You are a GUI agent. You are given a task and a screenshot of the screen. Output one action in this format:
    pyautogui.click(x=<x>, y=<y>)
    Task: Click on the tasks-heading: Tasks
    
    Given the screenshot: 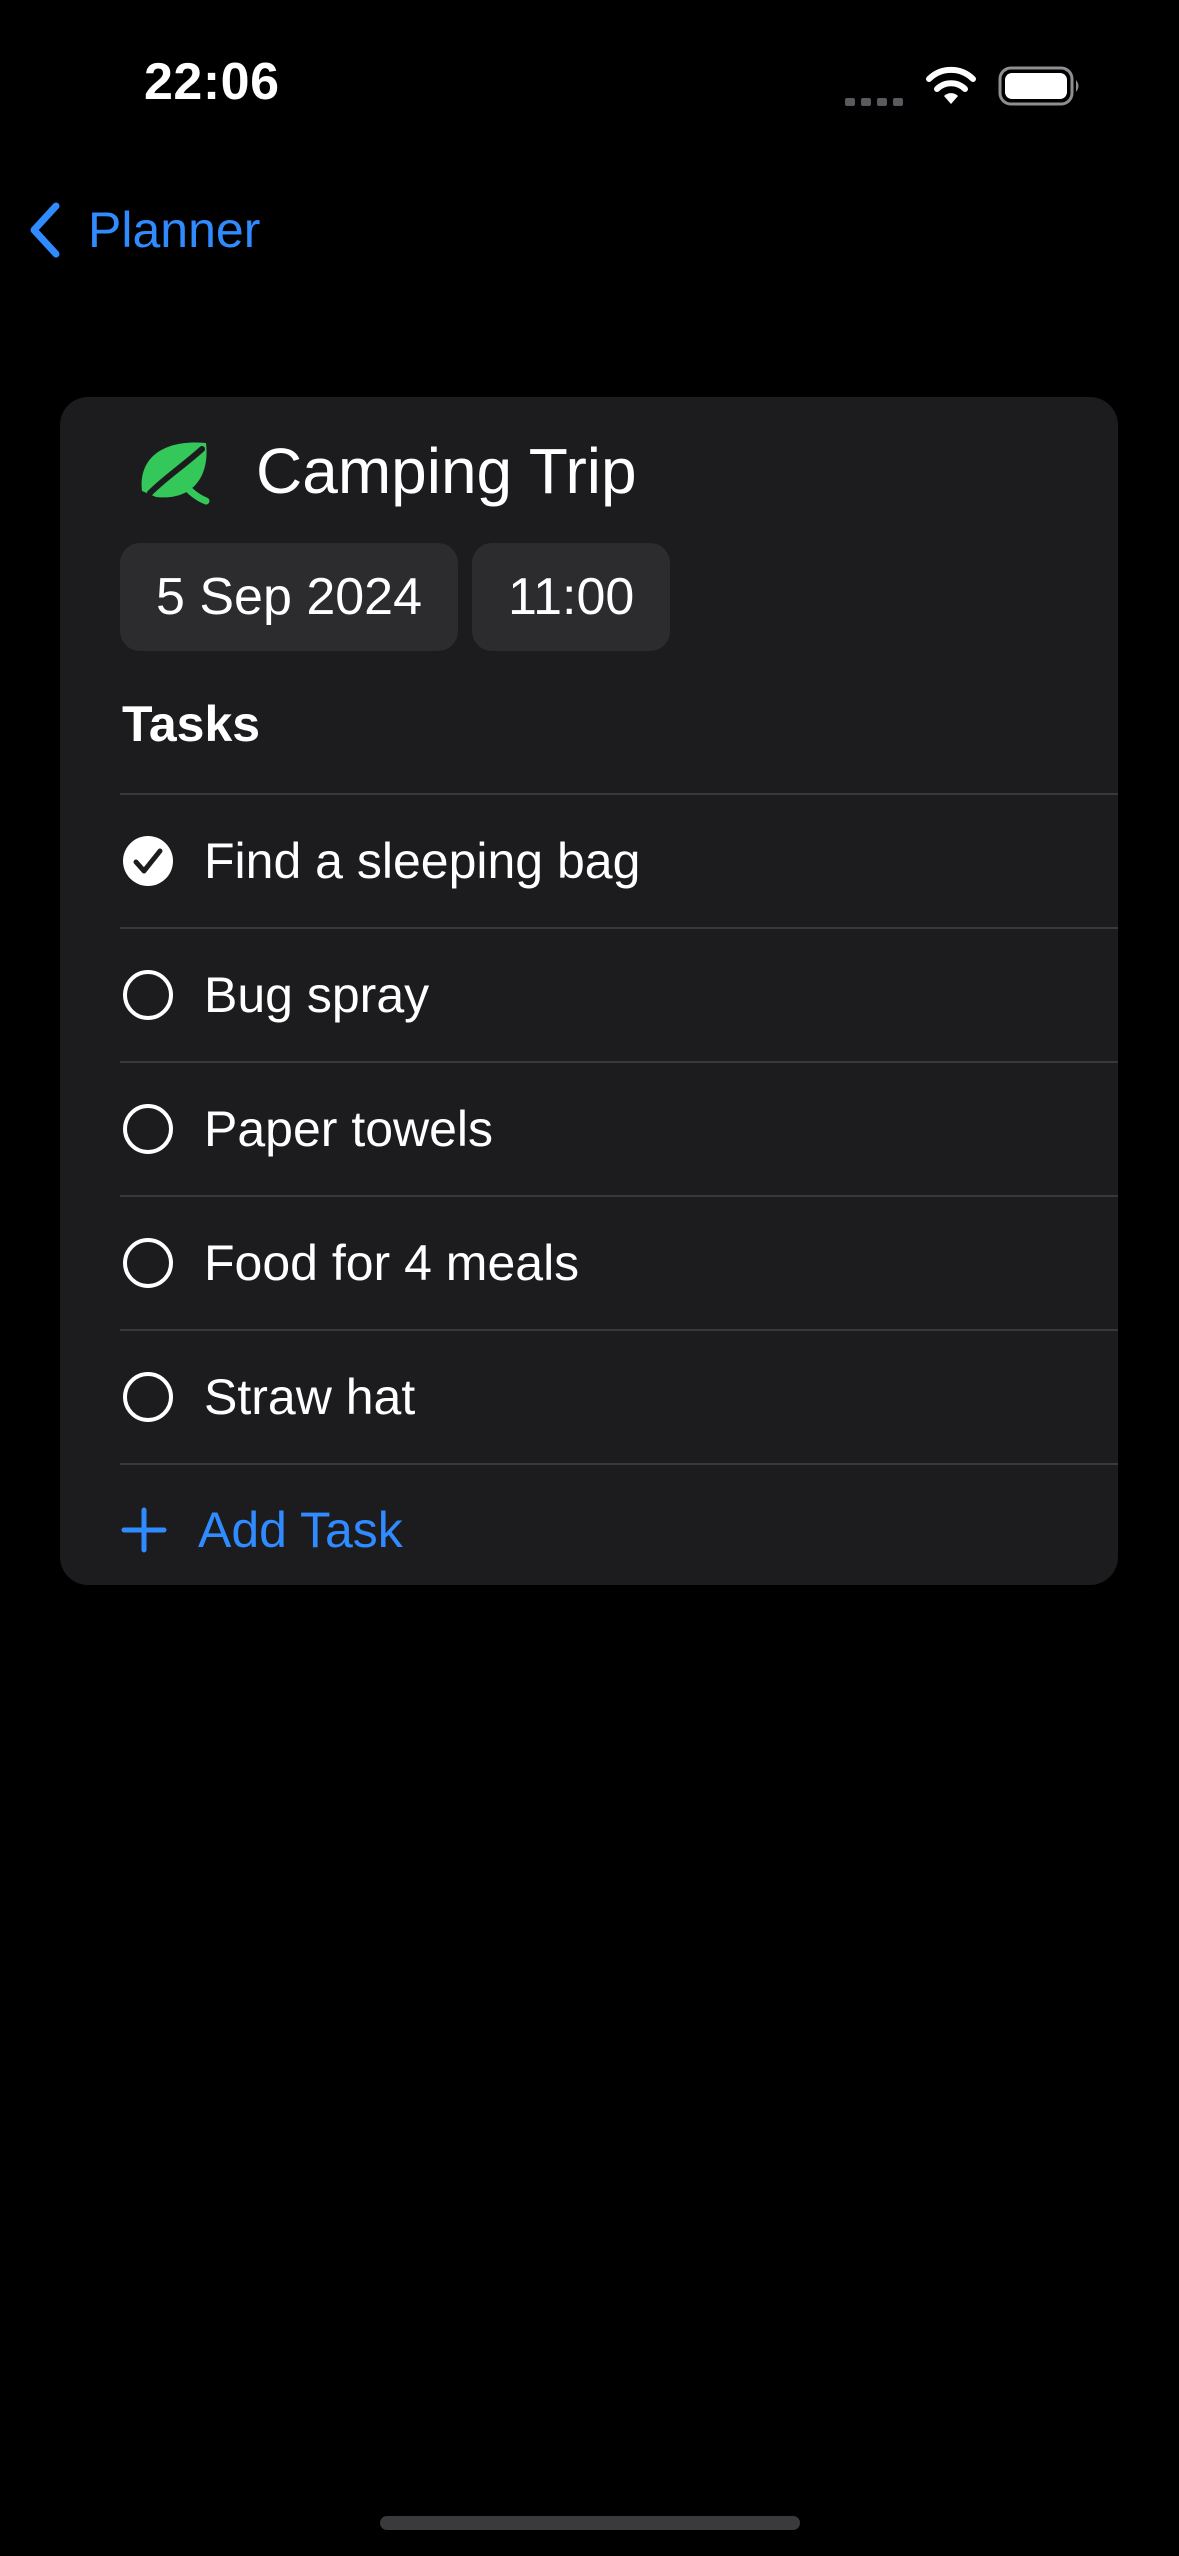 What is the action you would take?
    pyautogui.click(x=191, y=724)
    